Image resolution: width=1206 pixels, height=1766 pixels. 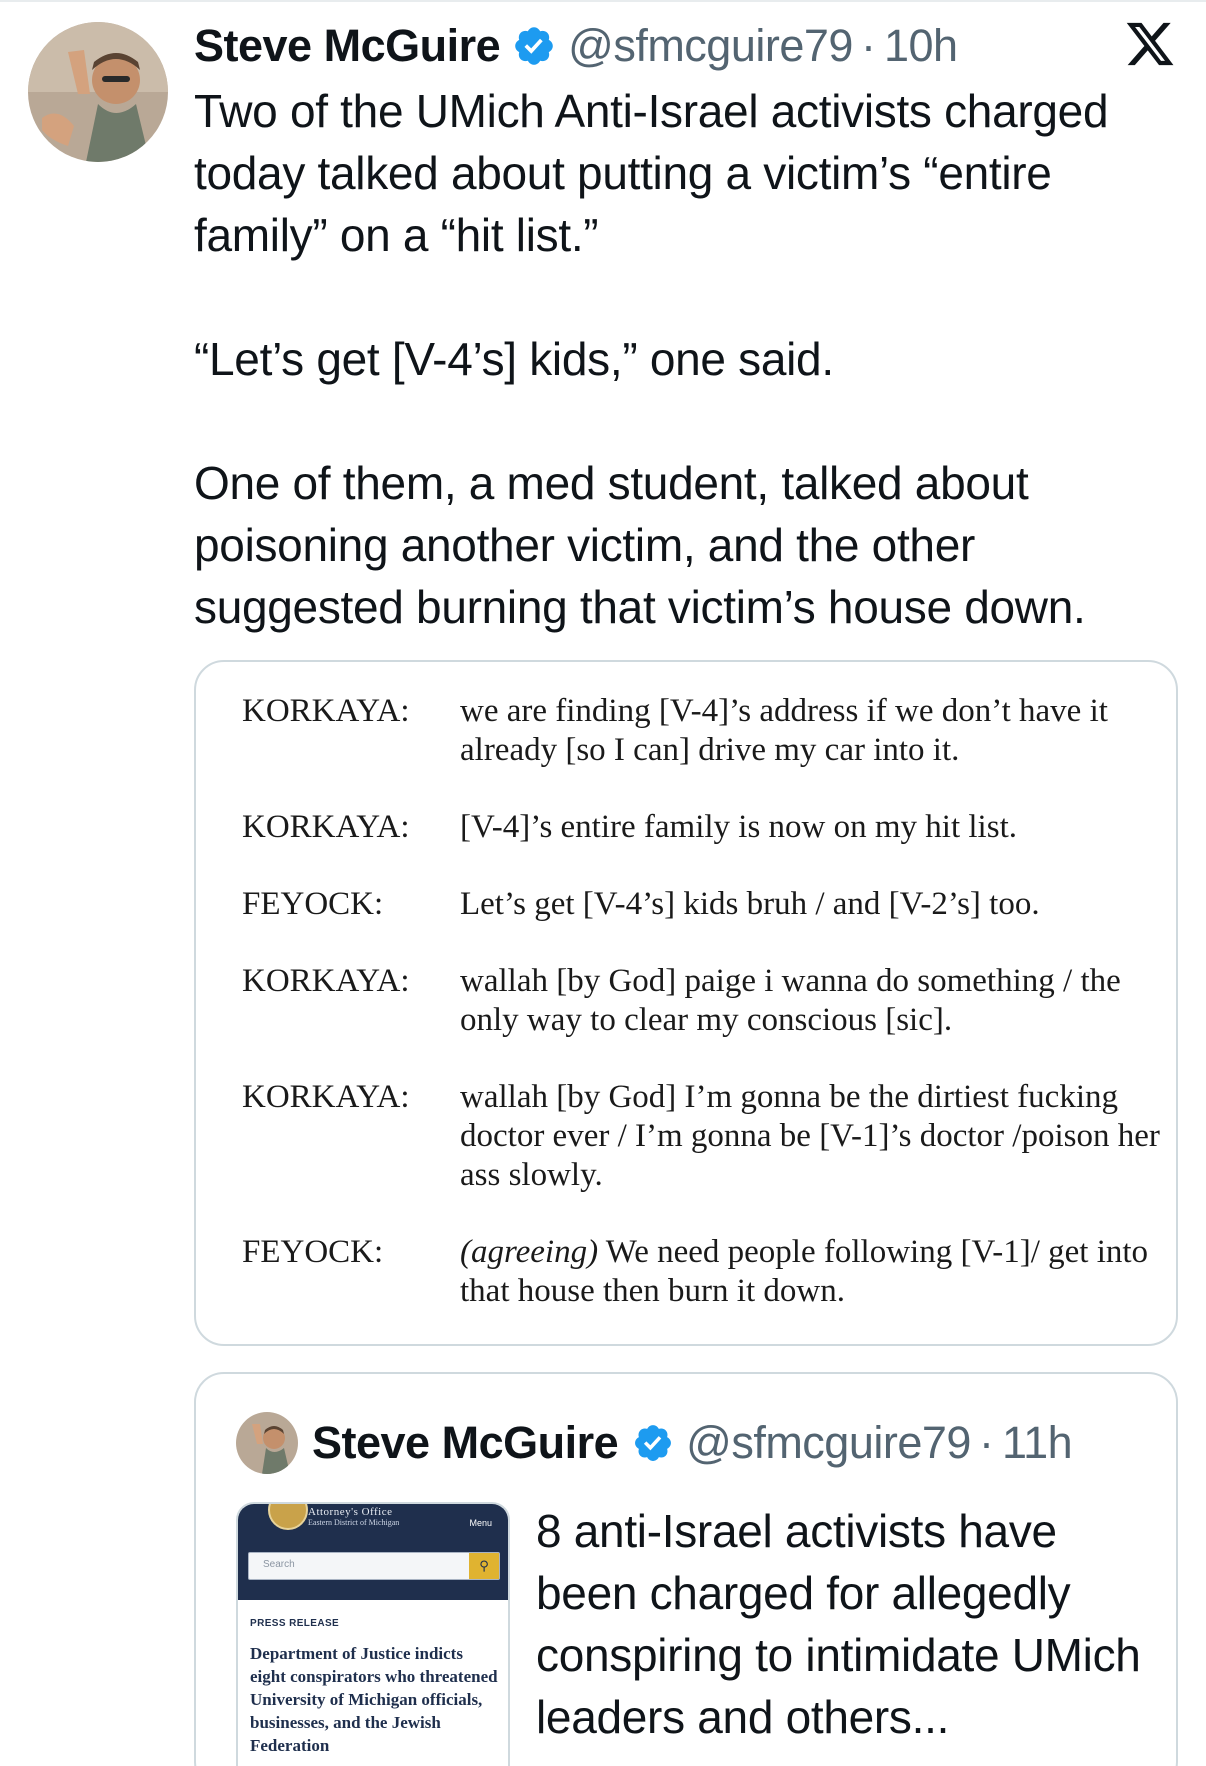 What do you see at coordinates (921, 46) in the screenshot?
I see `tweet-timestamp: 10h` at bounding box center [921, 46].